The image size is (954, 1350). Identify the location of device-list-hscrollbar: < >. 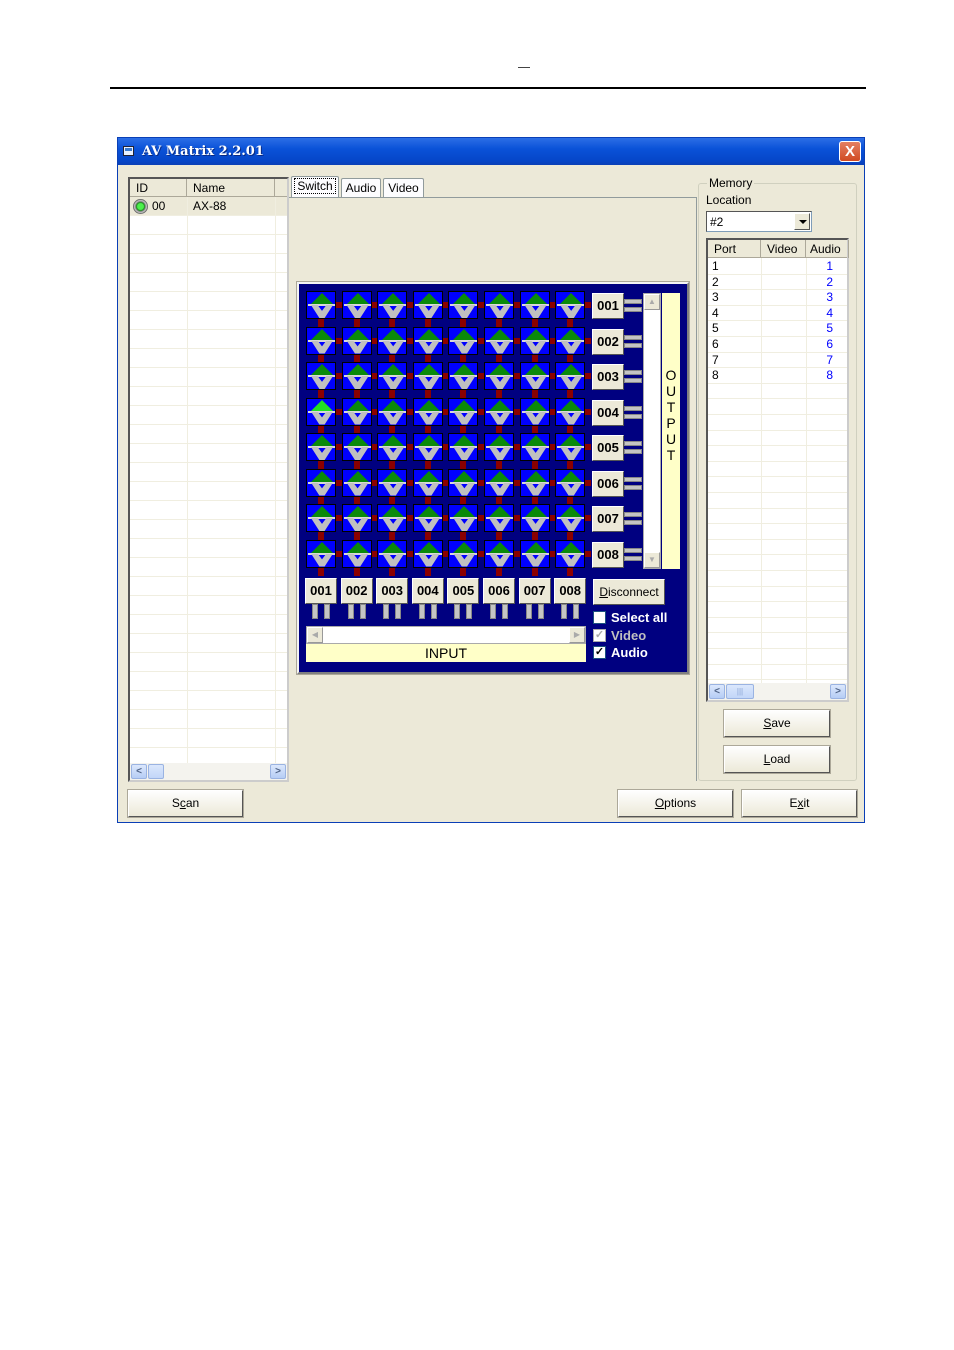
(208, 771).